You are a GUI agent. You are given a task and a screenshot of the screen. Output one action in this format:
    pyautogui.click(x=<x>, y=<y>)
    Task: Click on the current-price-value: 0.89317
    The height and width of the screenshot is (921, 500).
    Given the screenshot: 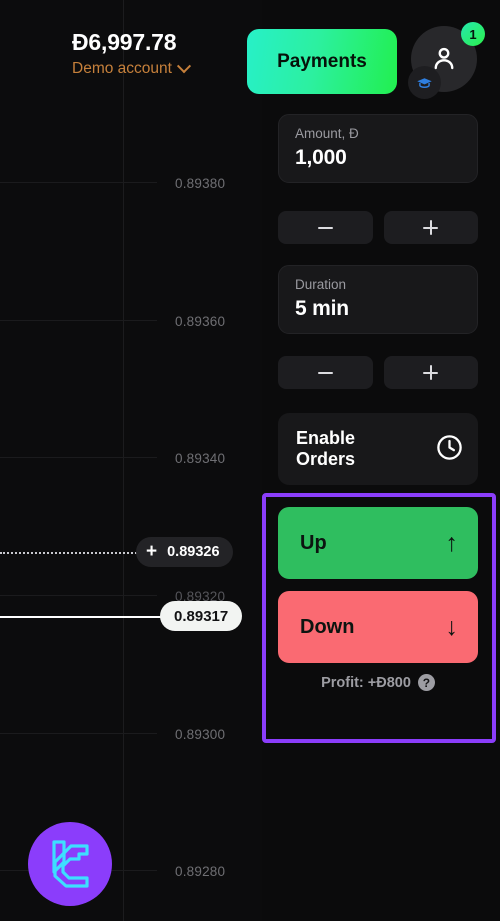 What is the action you would take?
    pyautogui.click(x=201, y=616)
    